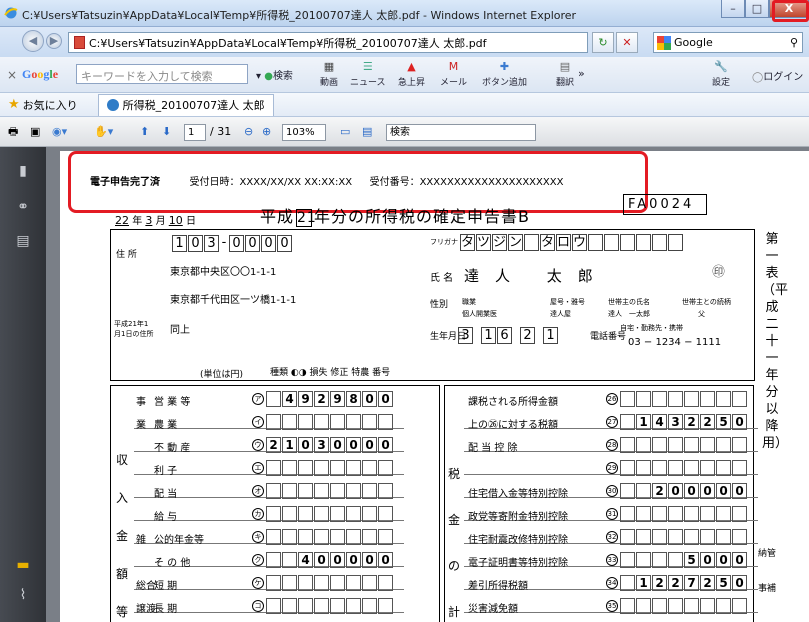  I want to click on toolbar-settings: 🔧 設定, so click(721, 74).